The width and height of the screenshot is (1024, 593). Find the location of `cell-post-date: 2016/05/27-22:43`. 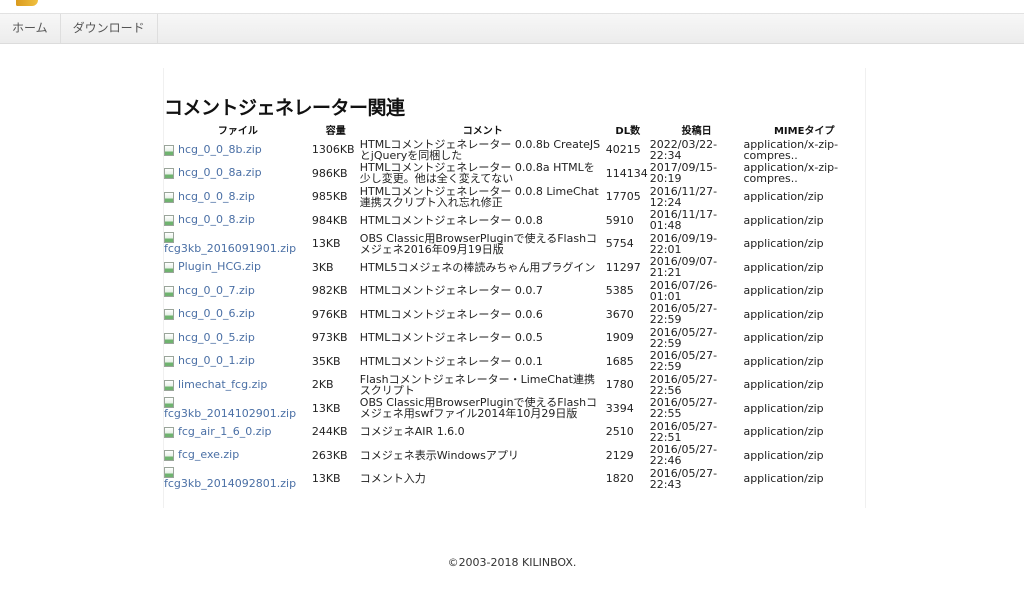

cell-post-date: 2016/05/27-22:43 is located at coordinates (683, 478).